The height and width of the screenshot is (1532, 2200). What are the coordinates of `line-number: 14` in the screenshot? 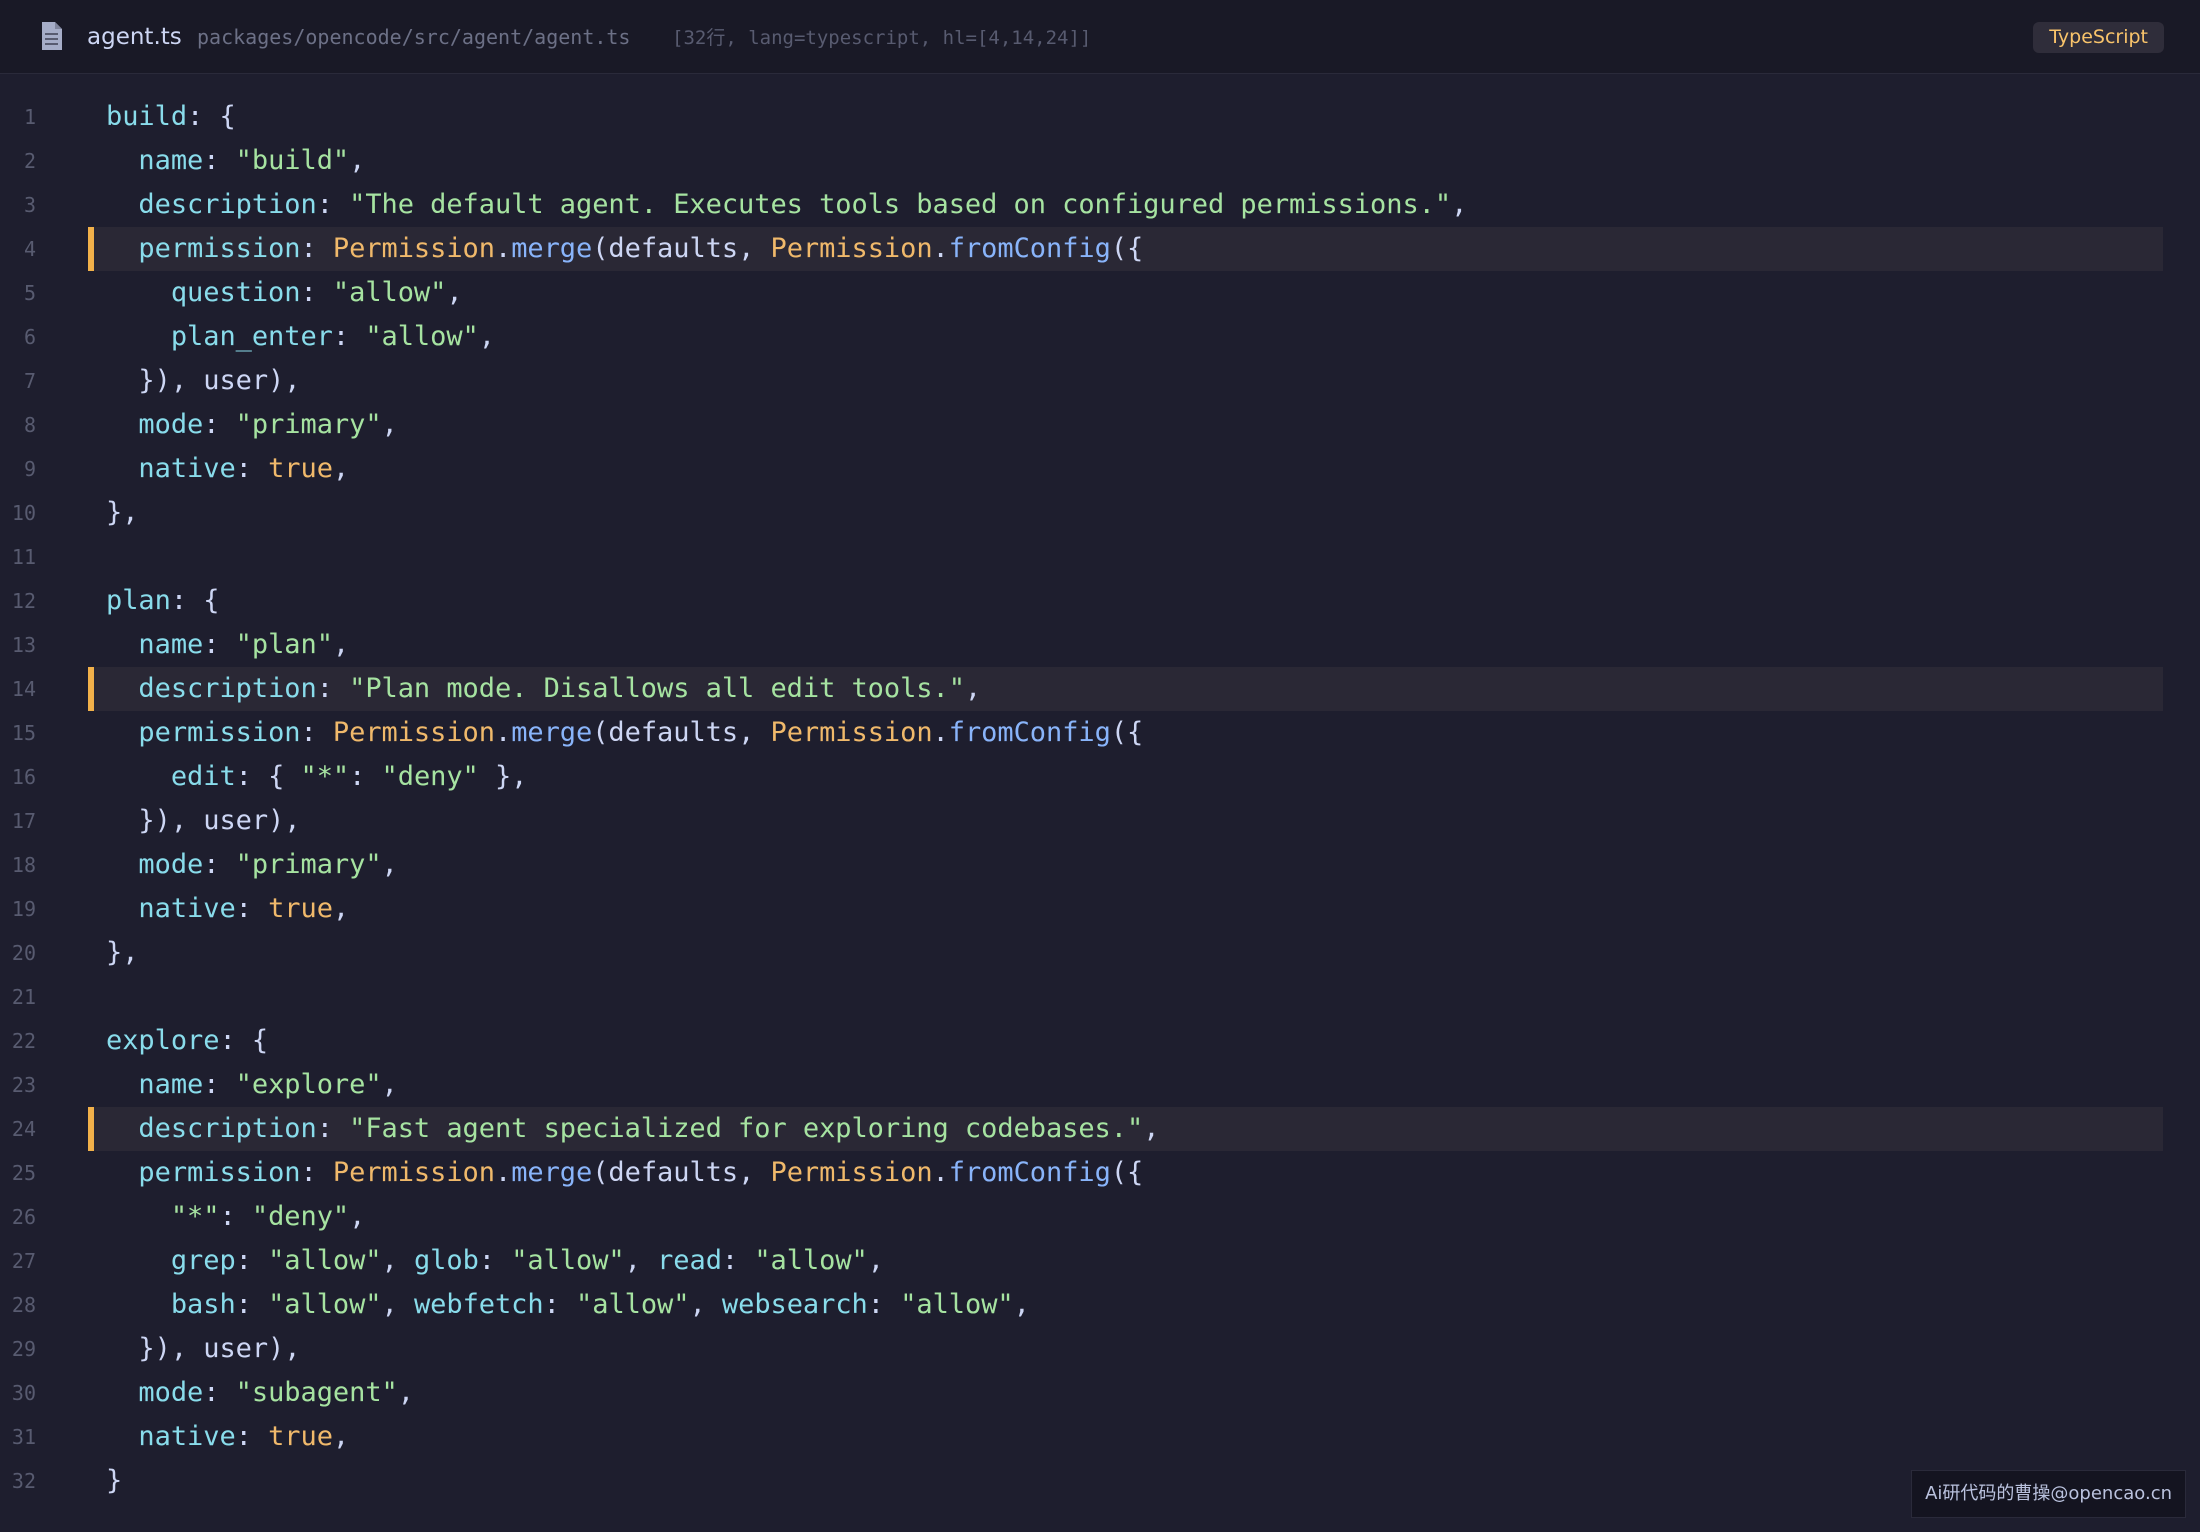 It's located at (23, 689).